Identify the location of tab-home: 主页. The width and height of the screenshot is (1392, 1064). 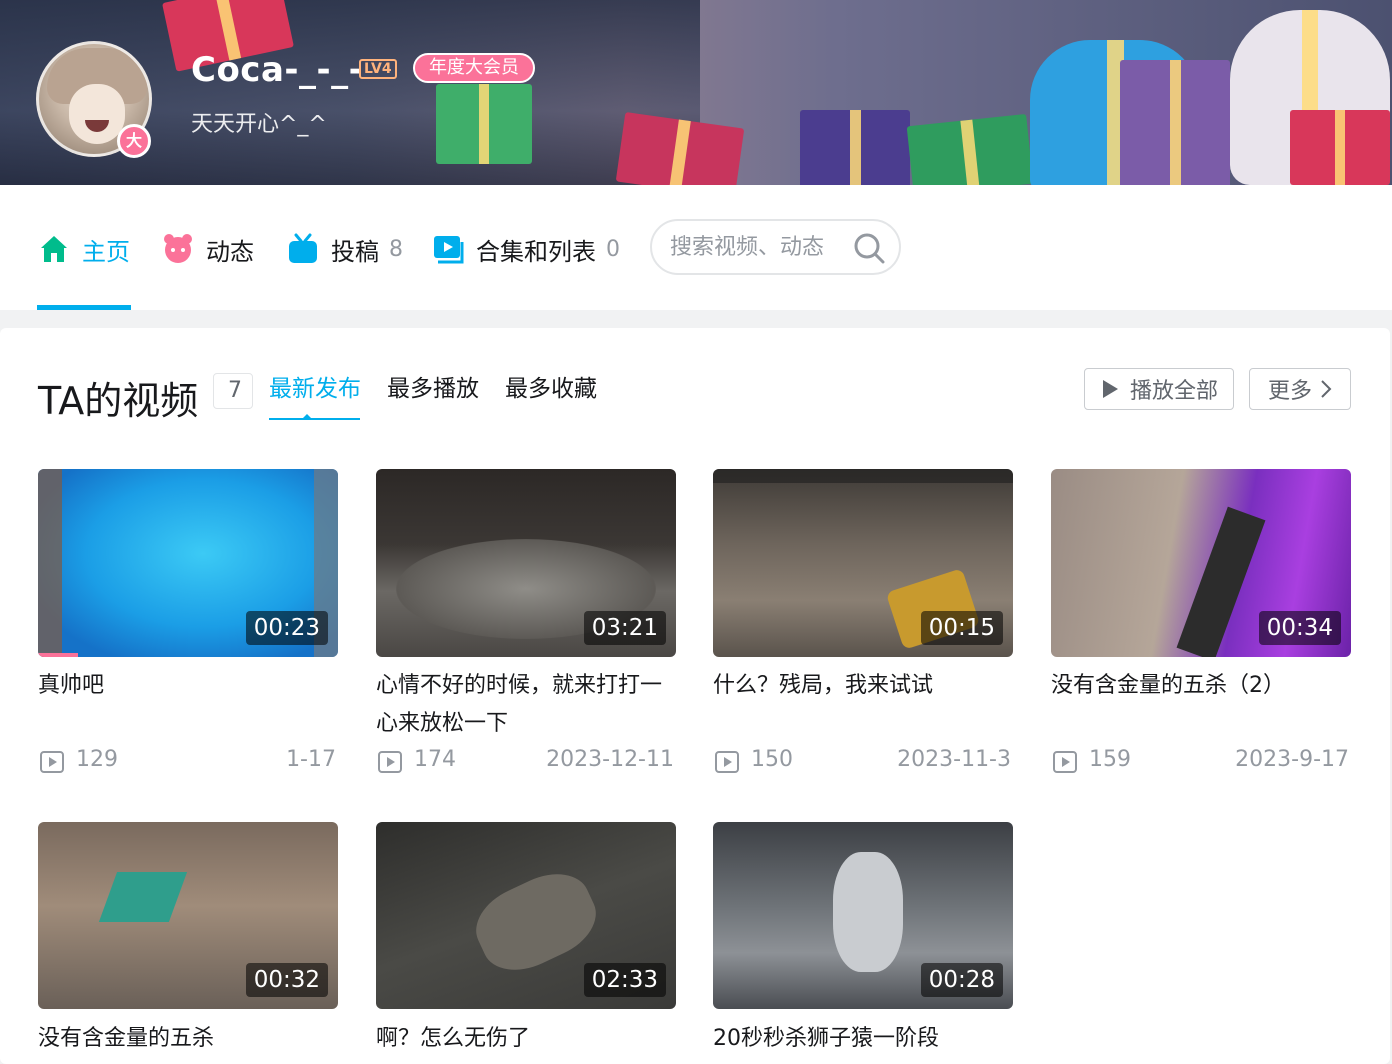
(84, 249).